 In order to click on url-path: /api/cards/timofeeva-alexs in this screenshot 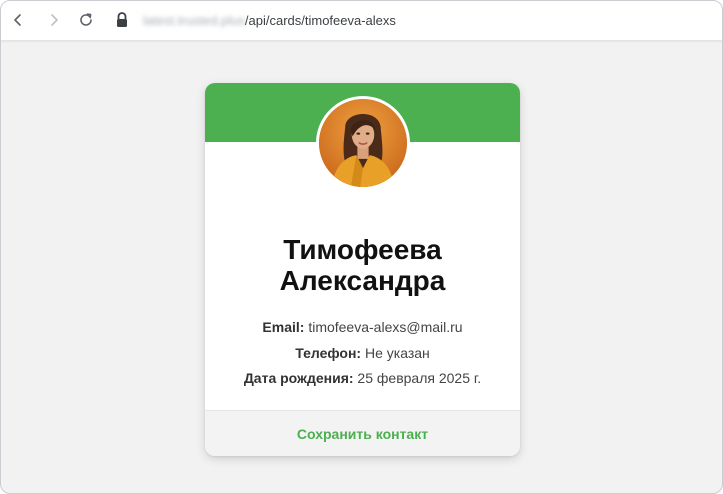, I will do `click(320, 20)`.